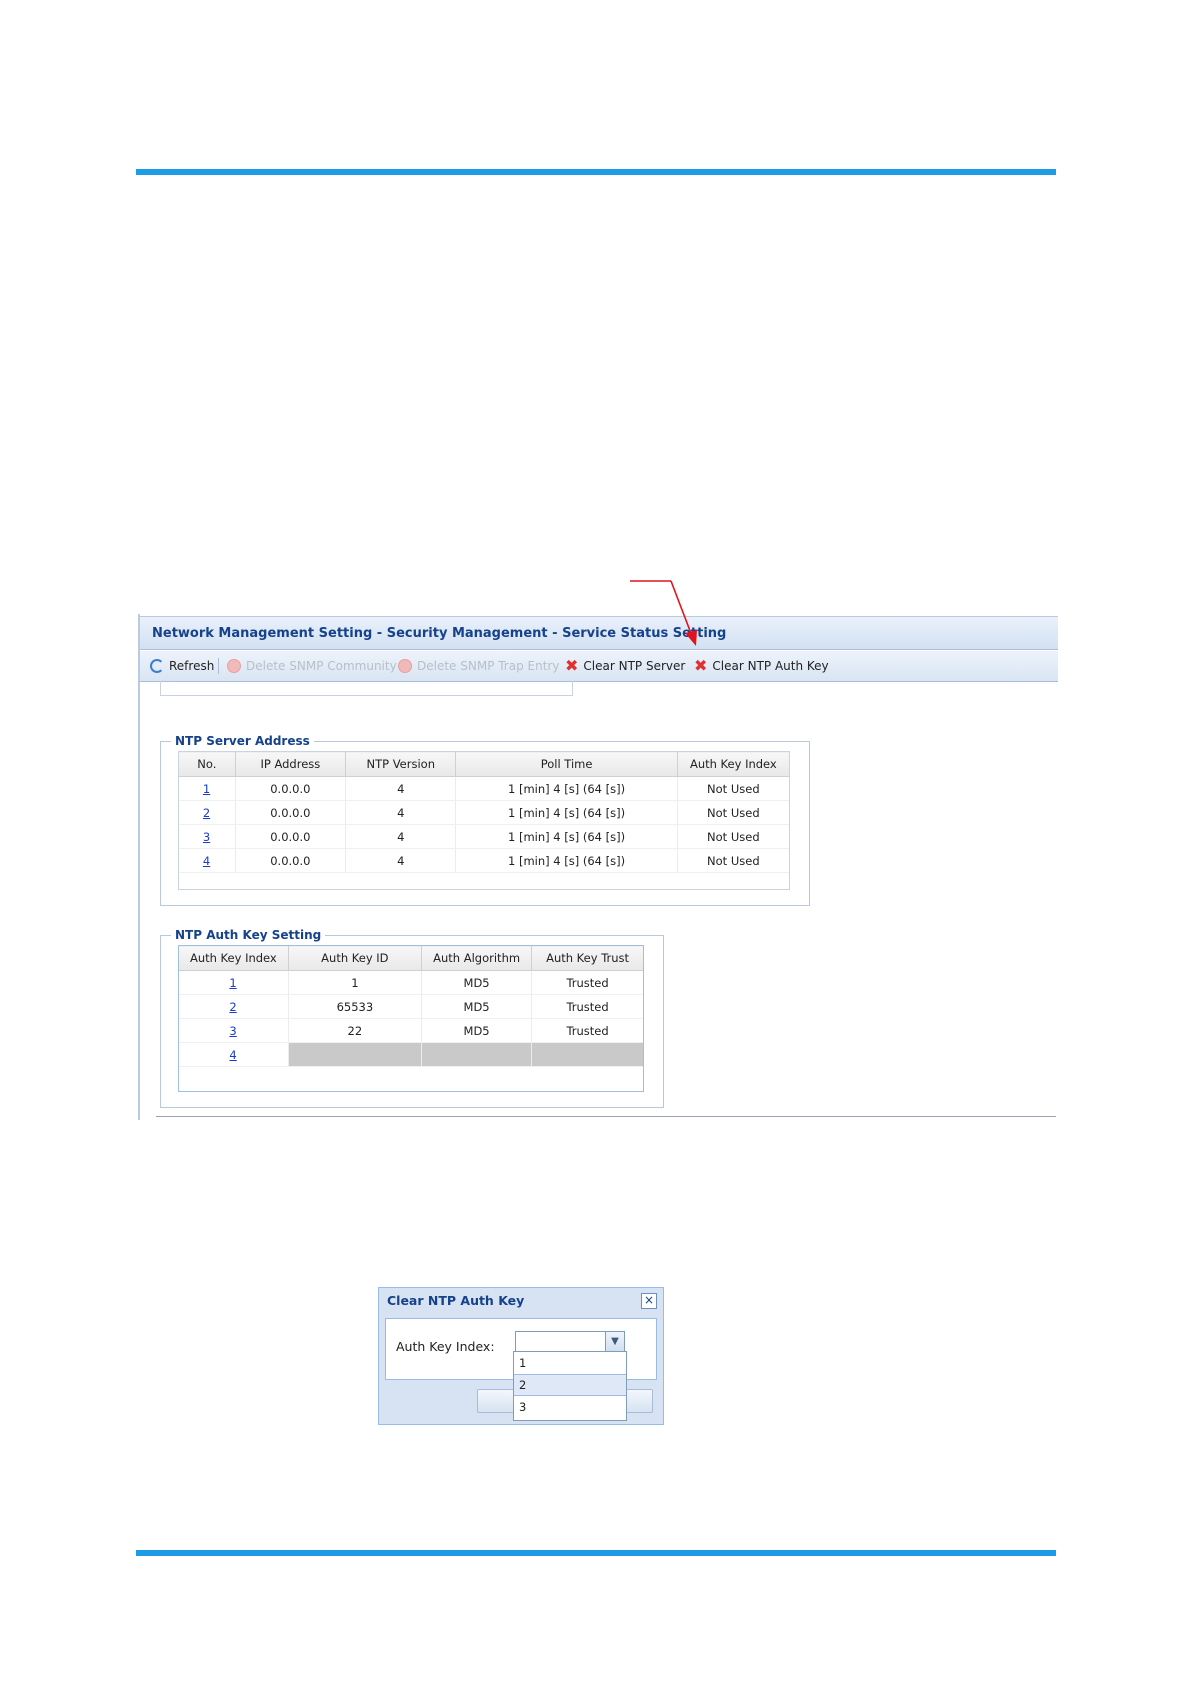  I want to click on ntp-server-legend: NTP Server Address, so click(242, 741).